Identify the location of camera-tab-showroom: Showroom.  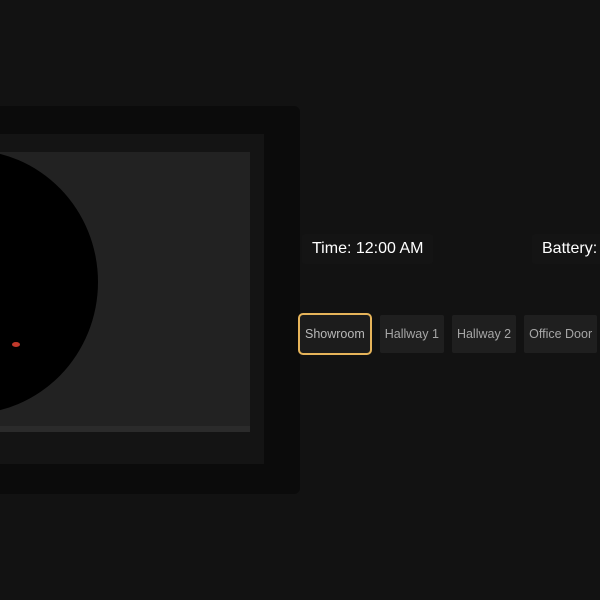
(335, 334).